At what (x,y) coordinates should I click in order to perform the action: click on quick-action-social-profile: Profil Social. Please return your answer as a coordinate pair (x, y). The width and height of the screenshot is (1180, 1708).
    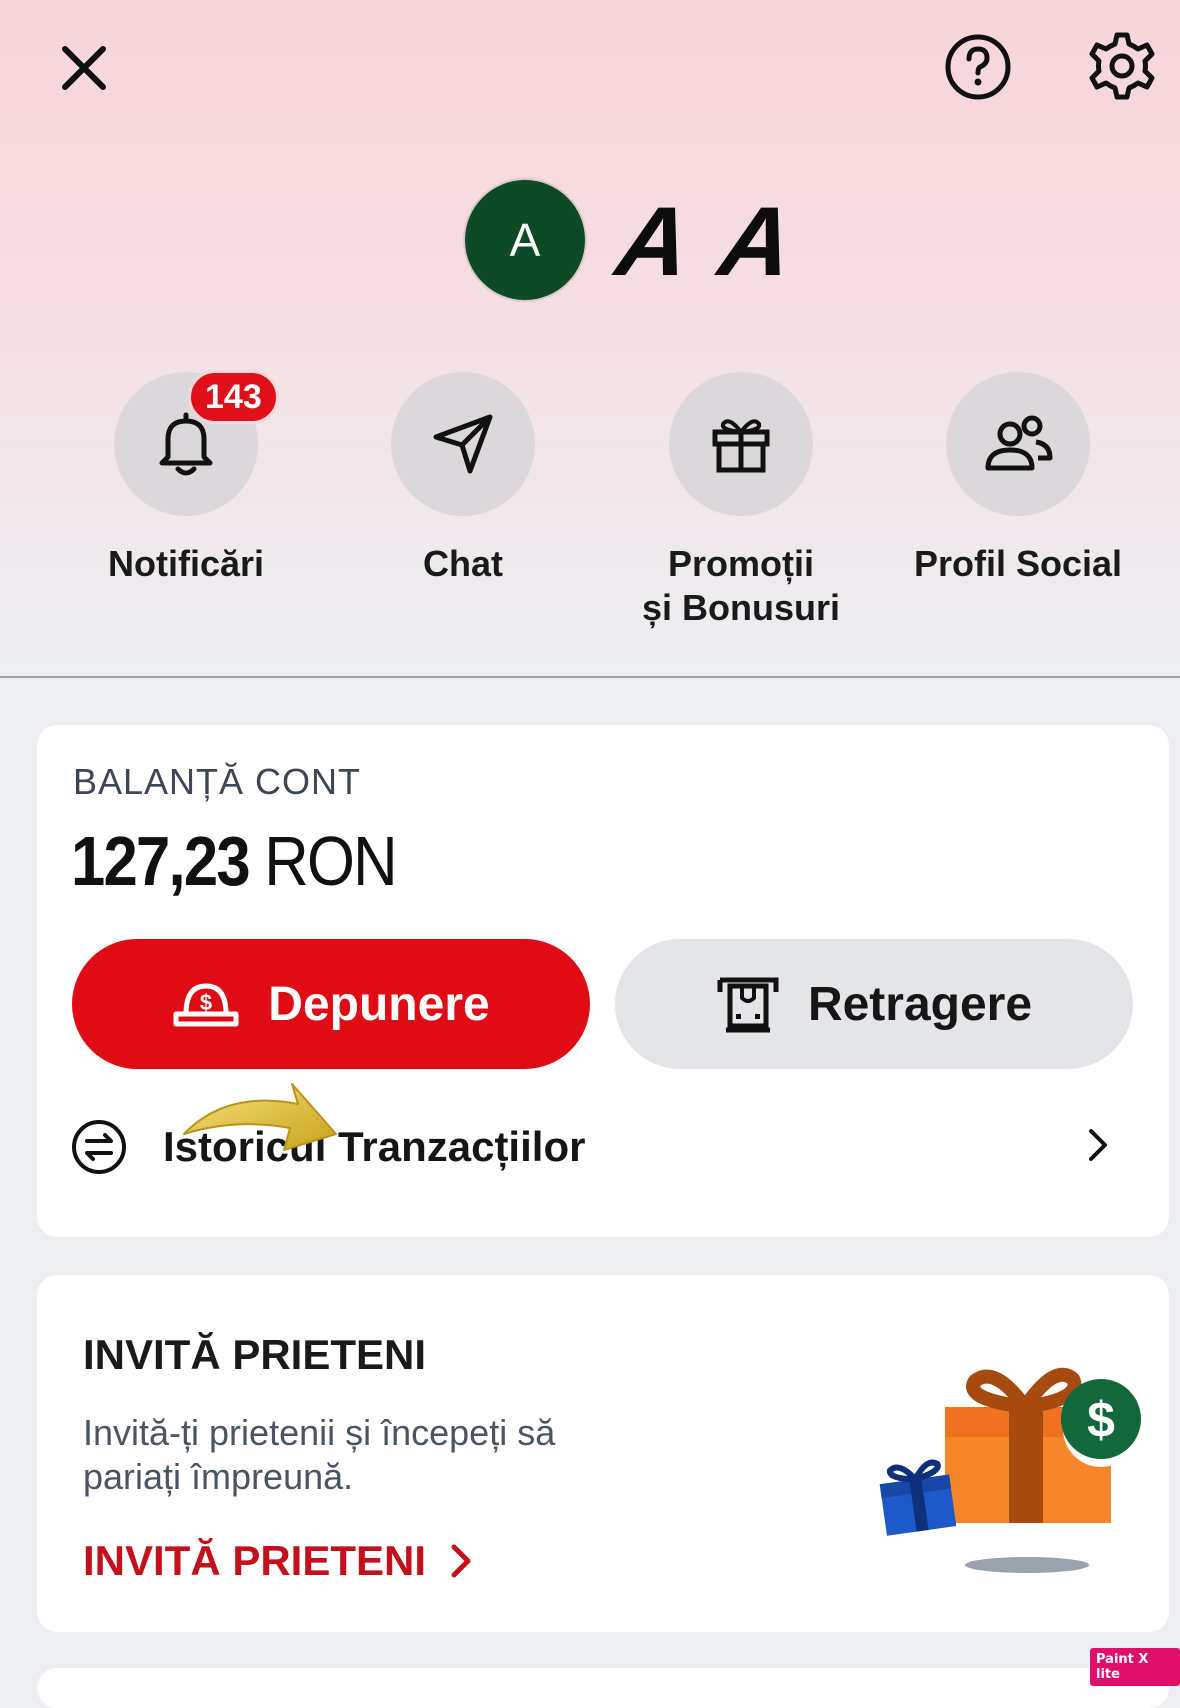
    Looking at the image, I should click on (1018, 479).